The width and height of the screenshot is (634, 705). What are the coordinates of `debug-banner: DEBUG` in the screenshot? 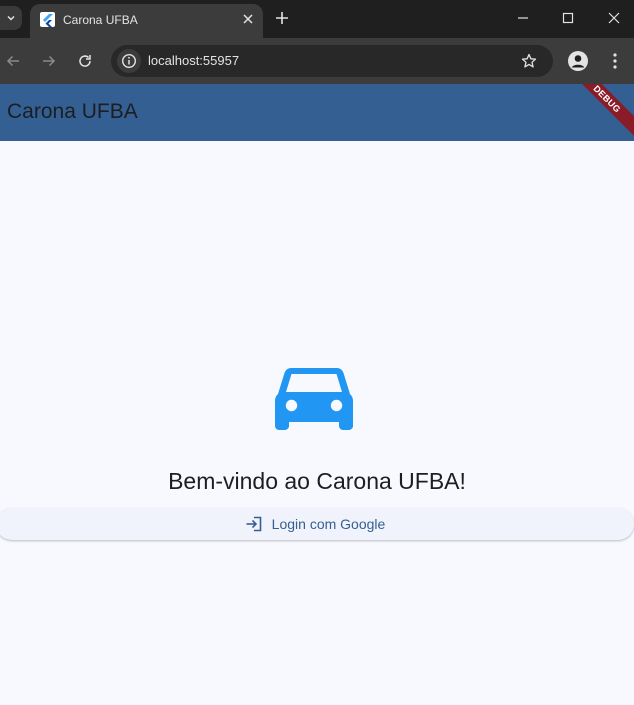 It's located at (598, 112).